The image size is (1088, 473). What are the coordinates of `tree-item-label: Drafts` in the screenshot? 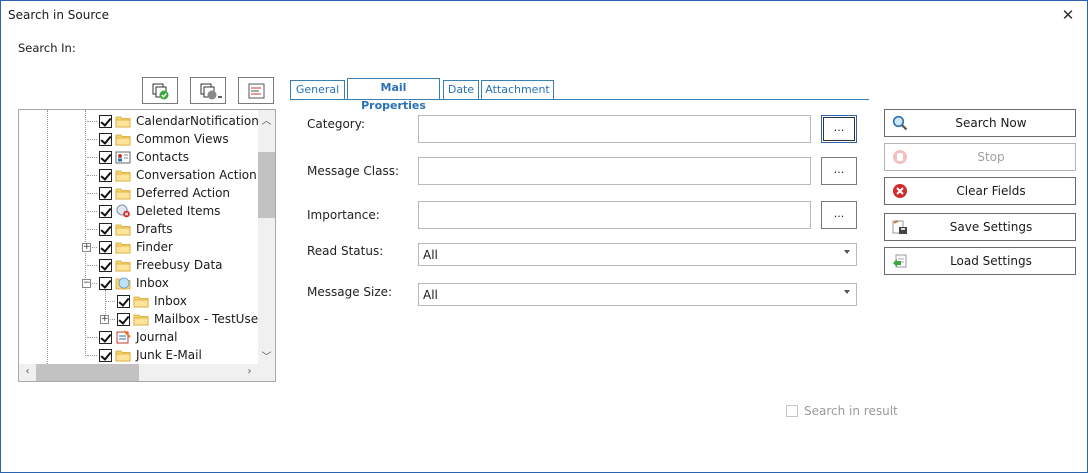 It's located at (154, 229).